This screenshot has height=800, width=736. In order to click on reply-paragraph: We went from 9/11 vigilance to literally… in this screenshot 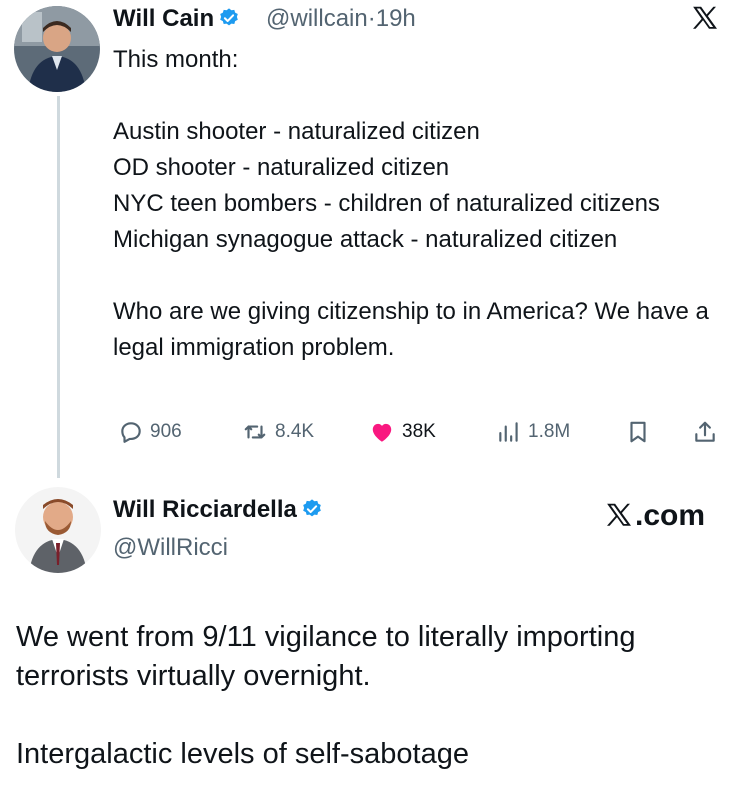, I will do `click(326, 656)`.